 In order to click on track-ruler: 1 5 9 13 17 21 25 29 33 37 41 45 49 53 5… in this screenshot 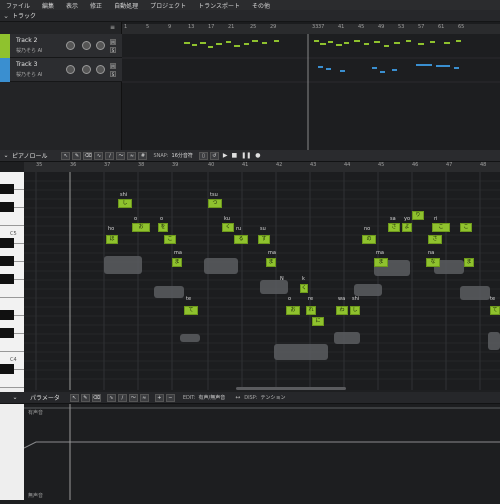, I will do `click(311, 29)`.